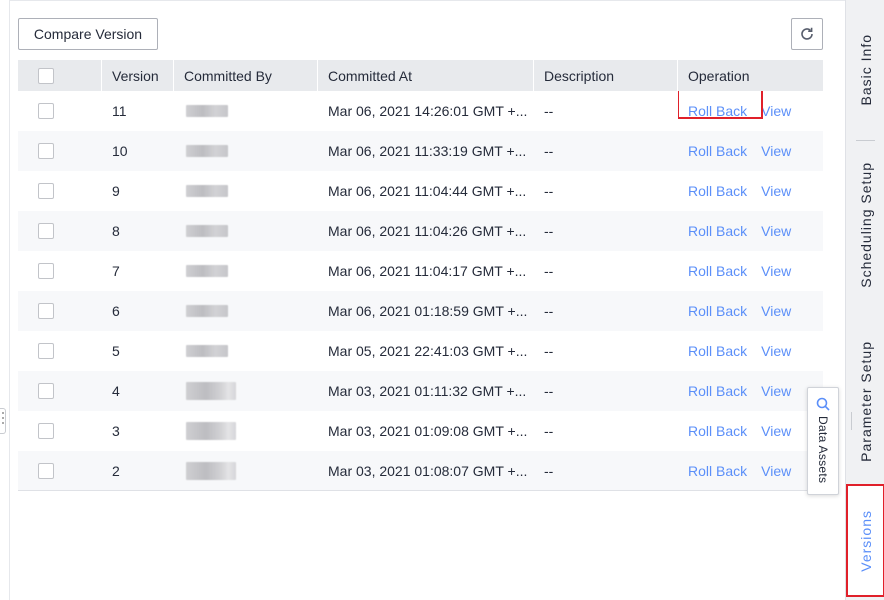  Describe the element at coordinates (116, 470) in the screenshot. I see `version-cell: 2` at that location.